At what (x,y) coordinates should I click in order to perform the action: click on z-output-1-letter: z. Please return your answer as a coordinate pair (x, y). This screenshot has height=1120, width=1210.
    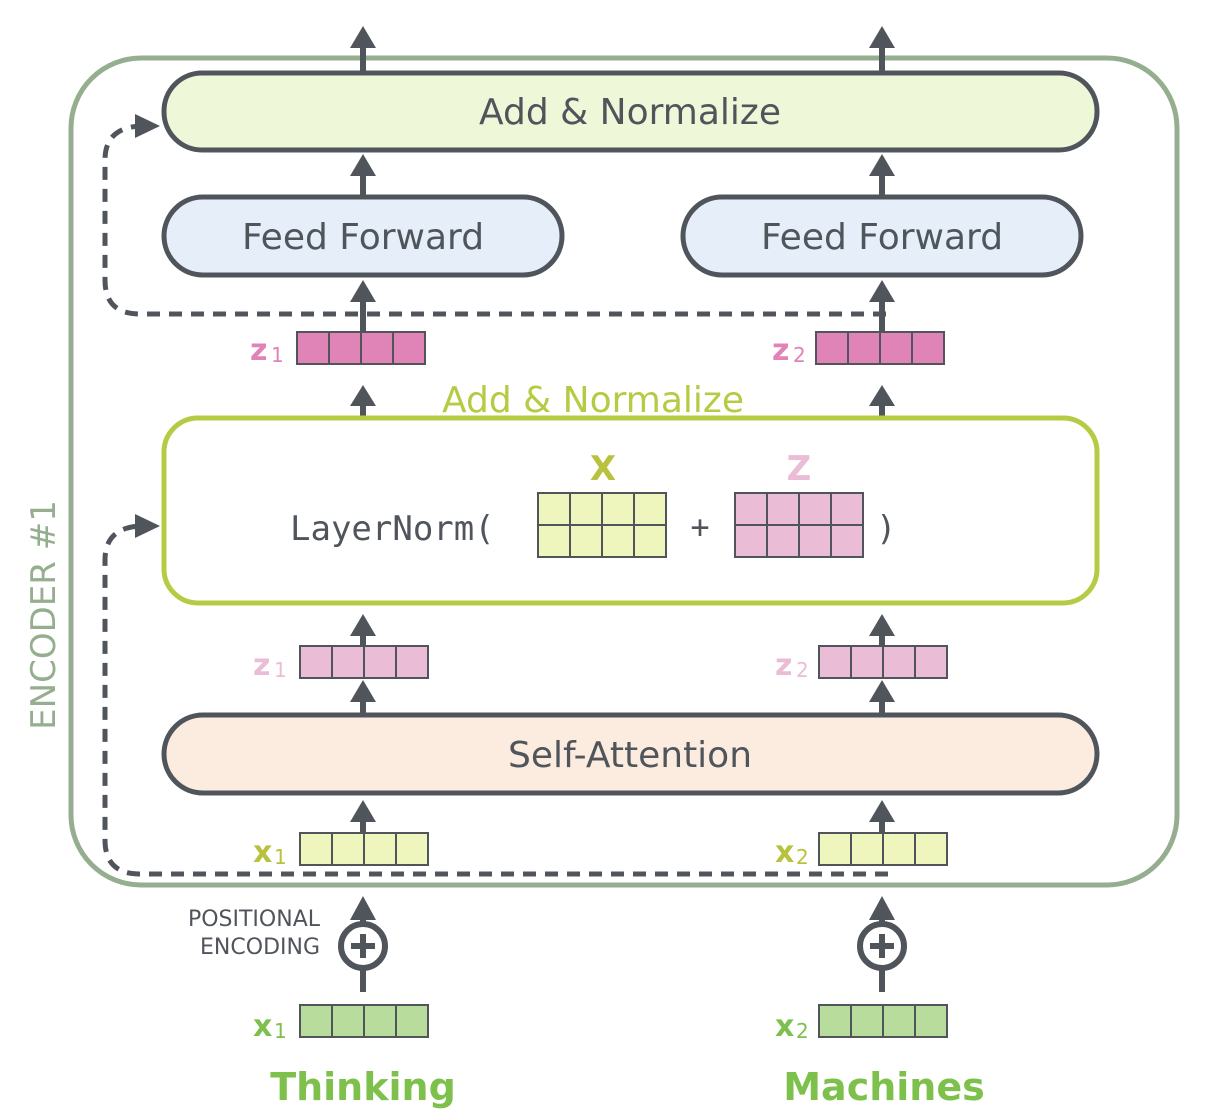
    Looking at the image, I should click on (258, 350).